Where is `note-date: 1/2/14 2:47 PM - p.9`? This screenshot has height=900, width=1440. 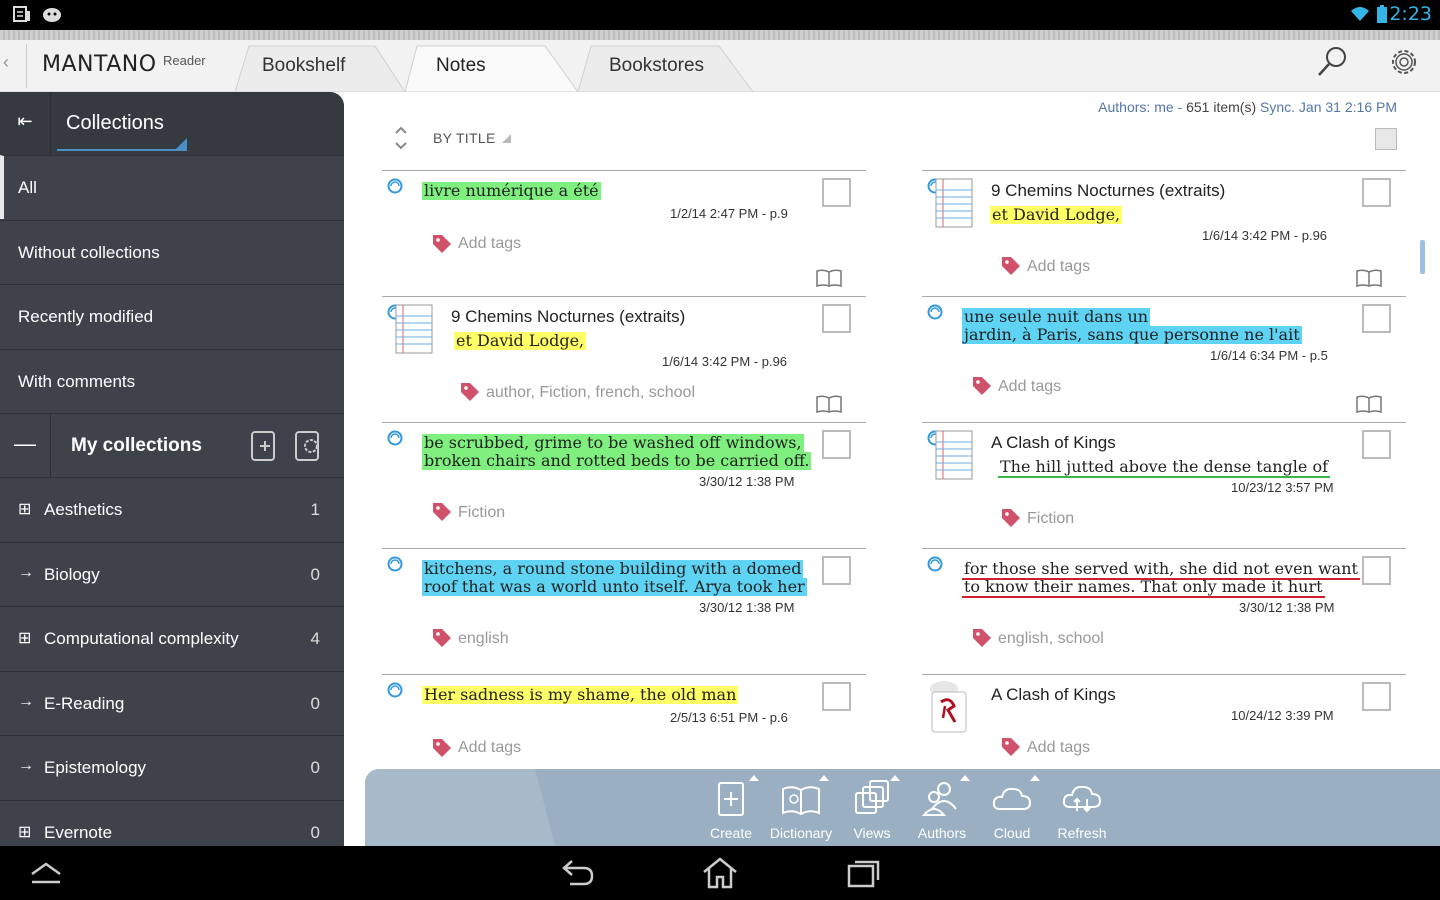
note-date: 1/2/14 2:47 PM - p.9 is located at coordinates (729, 213).